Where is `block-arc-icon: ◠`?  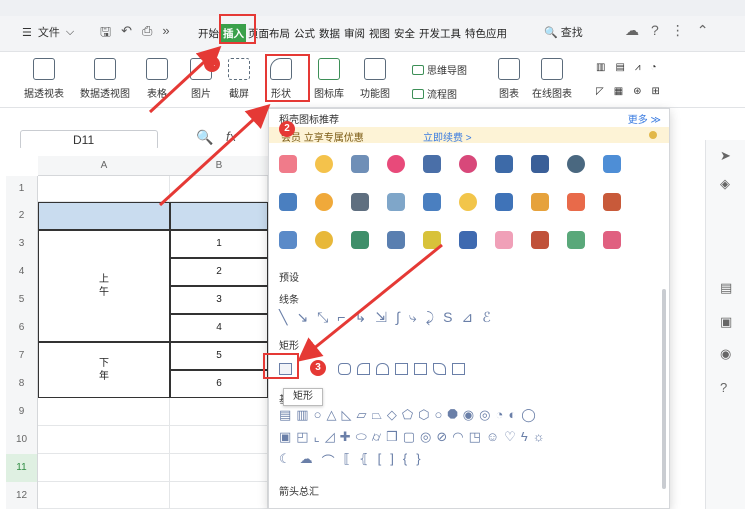 block-arc-icon: ◠ is located at coordinates (457, 437).